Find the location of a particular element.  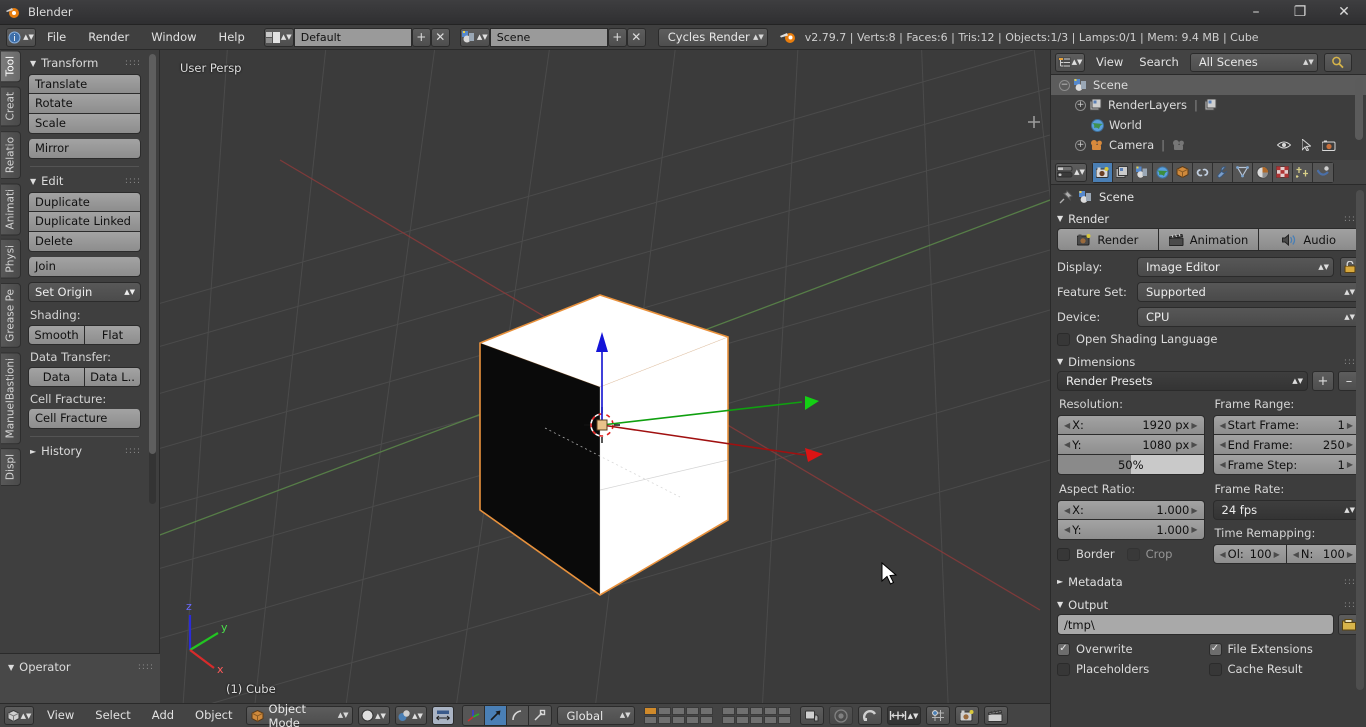

render-image-icon is located at coordinates (966, 715).